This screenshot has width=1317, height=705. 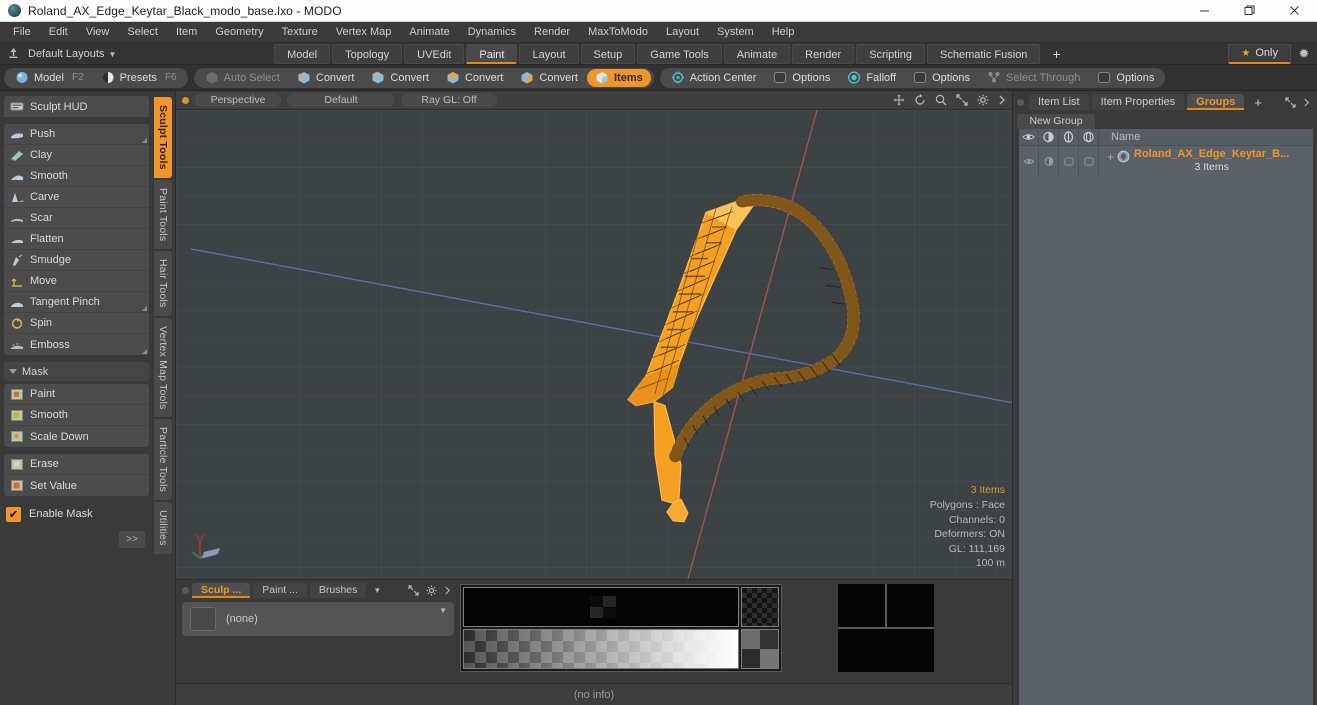 I want to click on viewport-menu-dot-icon, so click(x=185, y=100).